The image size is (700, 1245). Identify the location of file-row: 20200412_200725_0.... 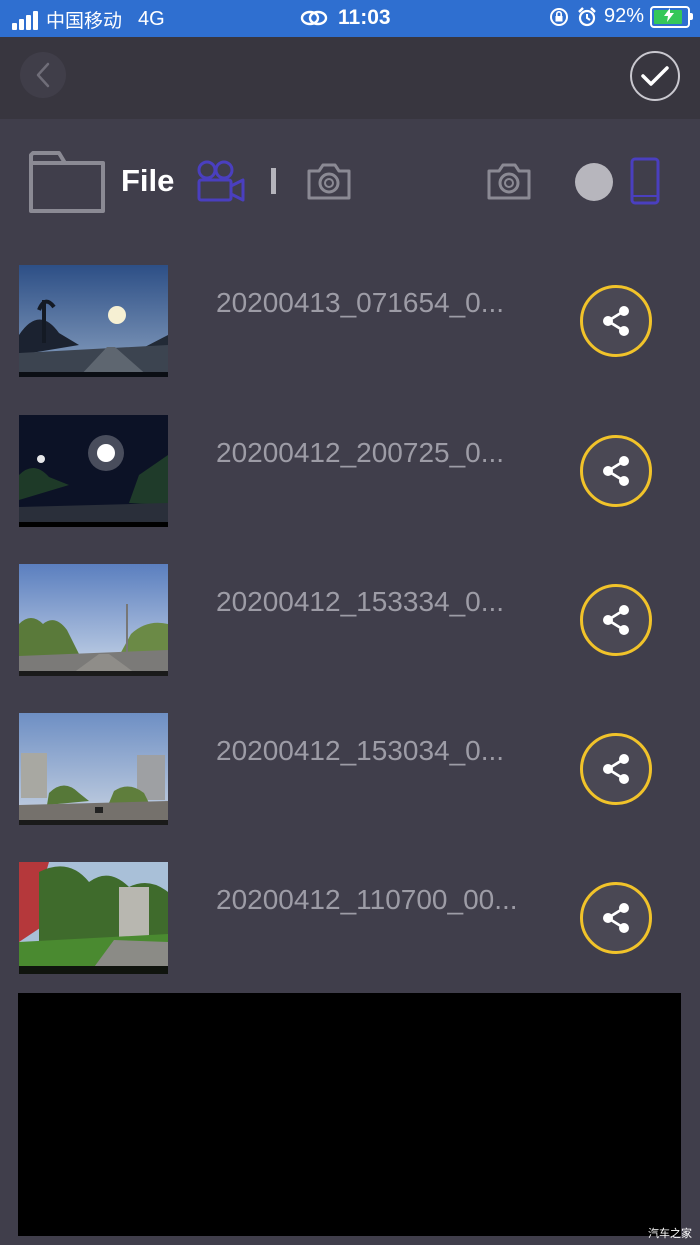
(350, 470).